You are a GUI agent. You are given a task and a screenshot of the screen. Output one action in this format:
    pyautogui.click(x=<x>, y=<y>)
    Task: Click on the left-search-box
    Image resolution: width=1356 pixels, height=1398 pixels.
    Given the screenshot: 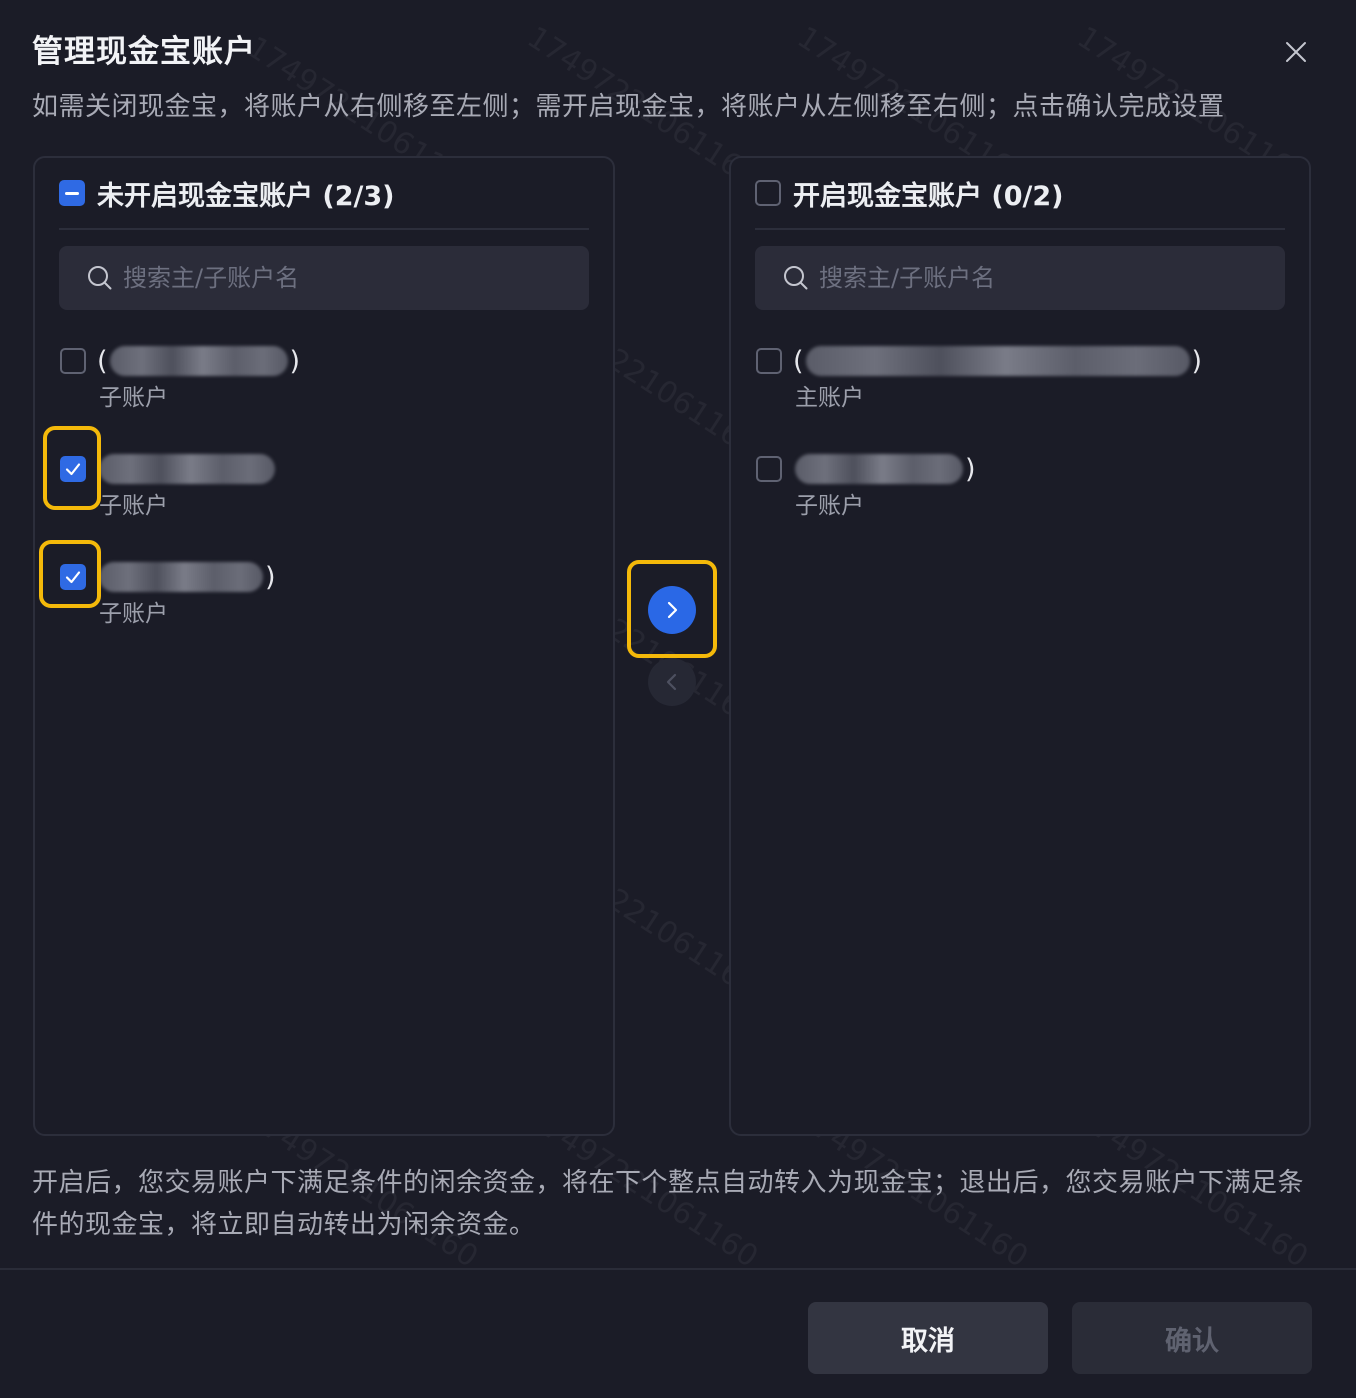 What is the action you would take?
    pyautogui.click(x=324, y=278)
    